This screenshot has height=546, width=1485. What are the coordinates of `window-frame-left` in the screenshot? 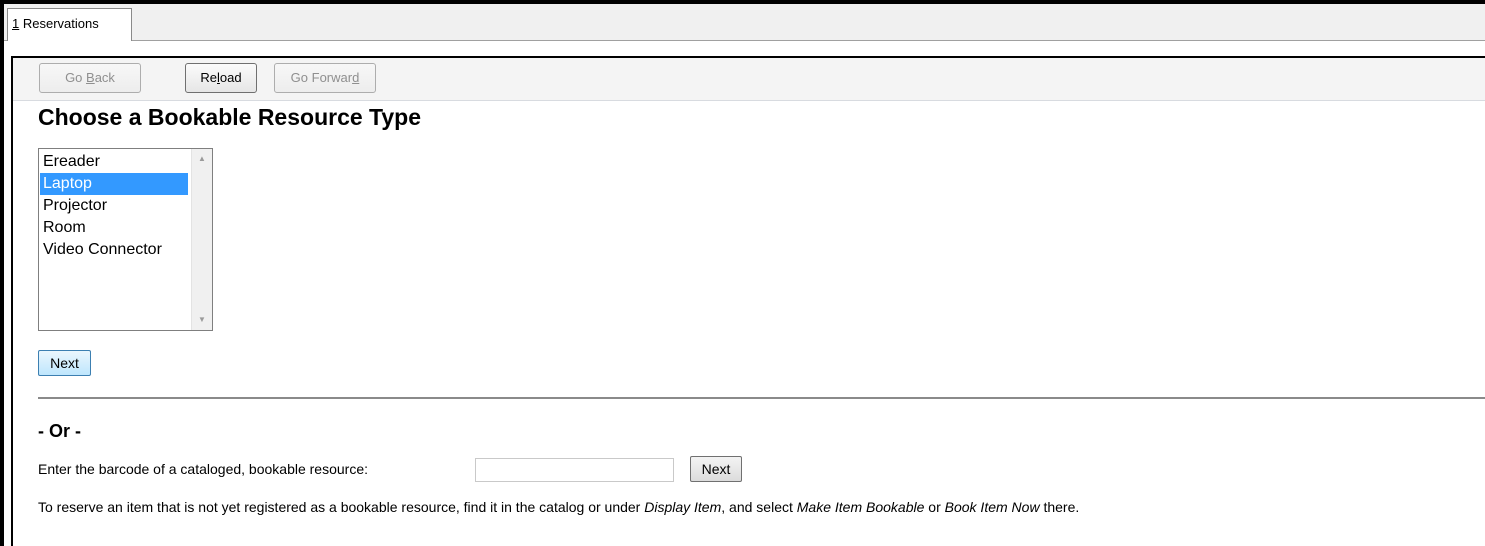 It's located at (2, 273).